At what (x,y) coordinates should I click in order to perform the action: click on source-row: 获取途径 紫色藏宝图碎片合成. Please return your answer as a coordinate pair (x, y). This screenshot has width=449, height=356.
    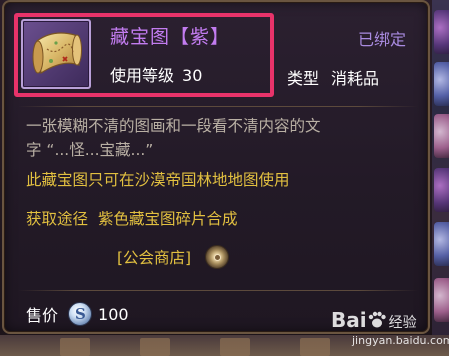
    Looking at the image, I should click on (132, 218).